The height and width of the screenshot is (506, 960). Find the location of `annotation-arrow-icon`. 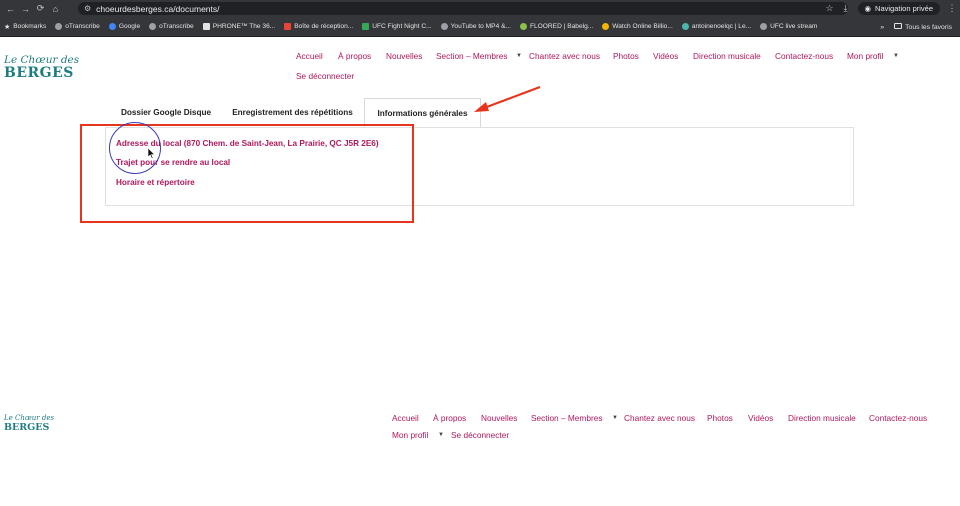

annotation-arrow-icon is located at coordinates (507, 98).